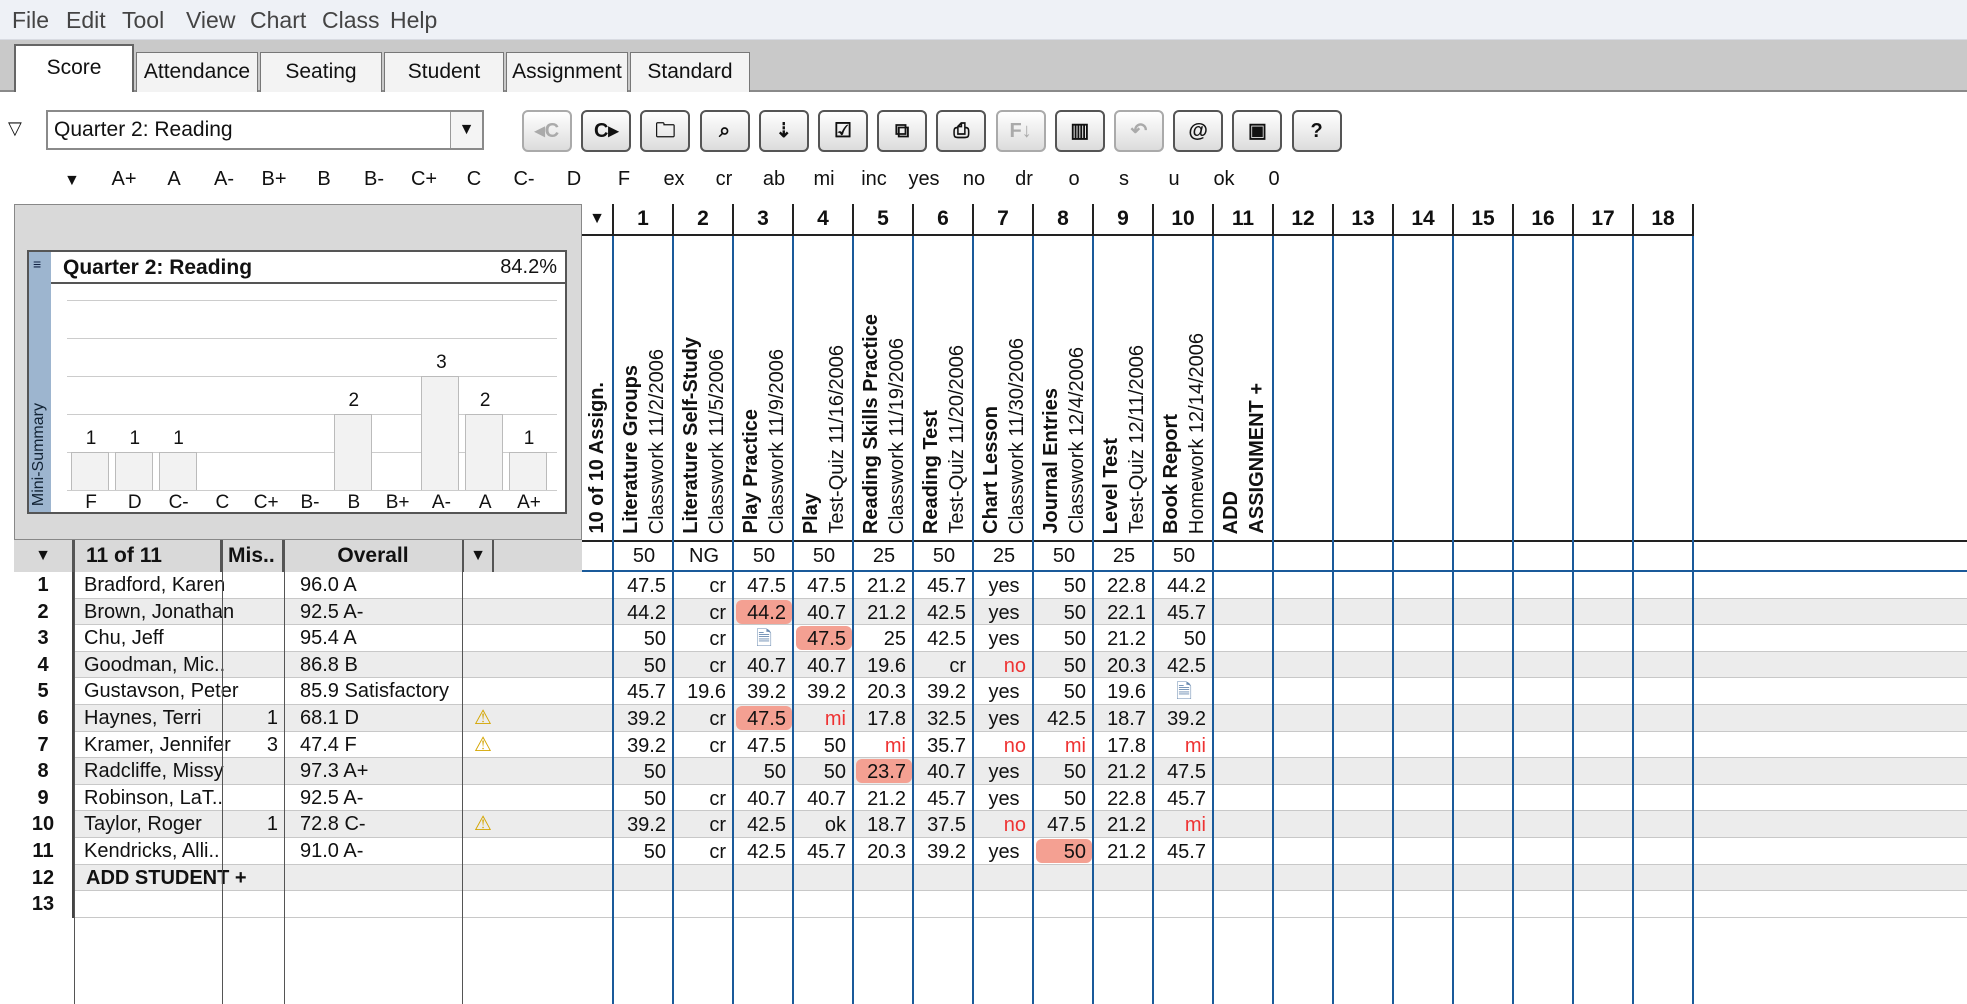 The image size is (1967, 1004). I want to click on grade-key-0: A+, so click(124, 179).